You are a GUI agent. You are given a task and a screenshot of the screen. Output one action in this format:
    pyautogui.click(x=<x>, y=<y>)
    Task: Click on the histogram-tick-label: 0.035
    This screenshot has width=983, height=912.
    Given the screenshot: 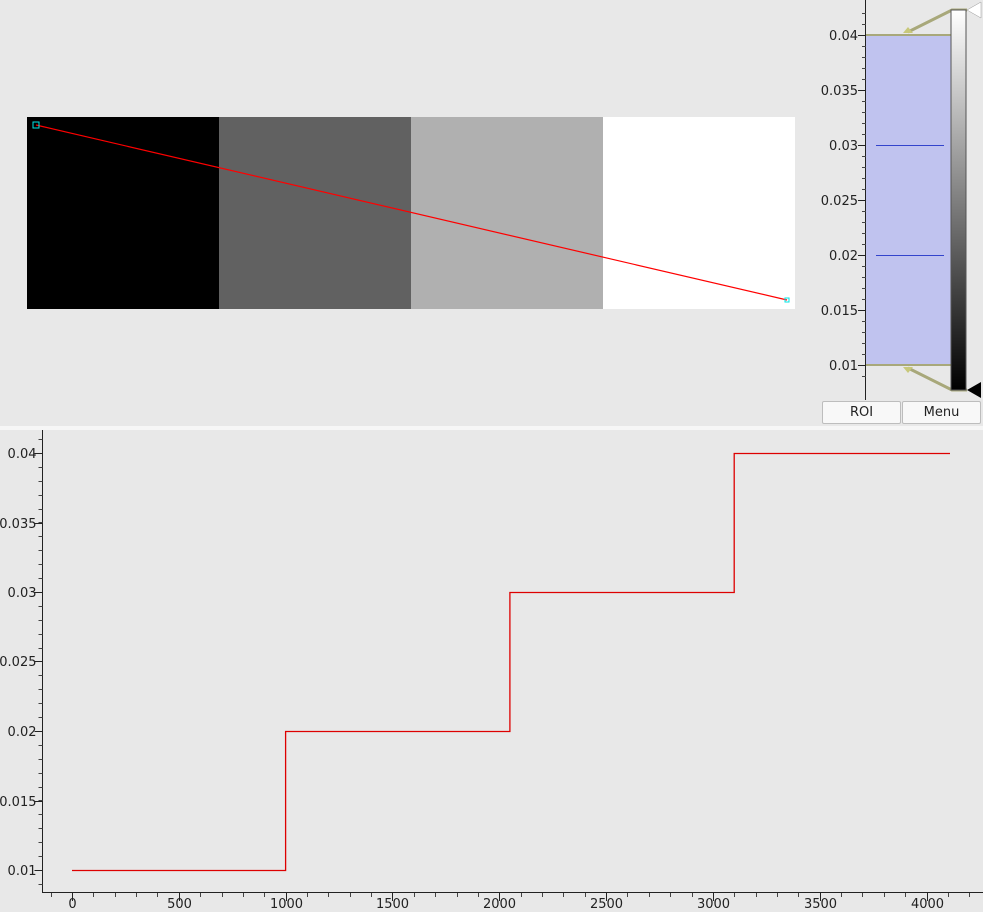 What is the action you would take?
    pyautogui.click(x=839, y=91)
    